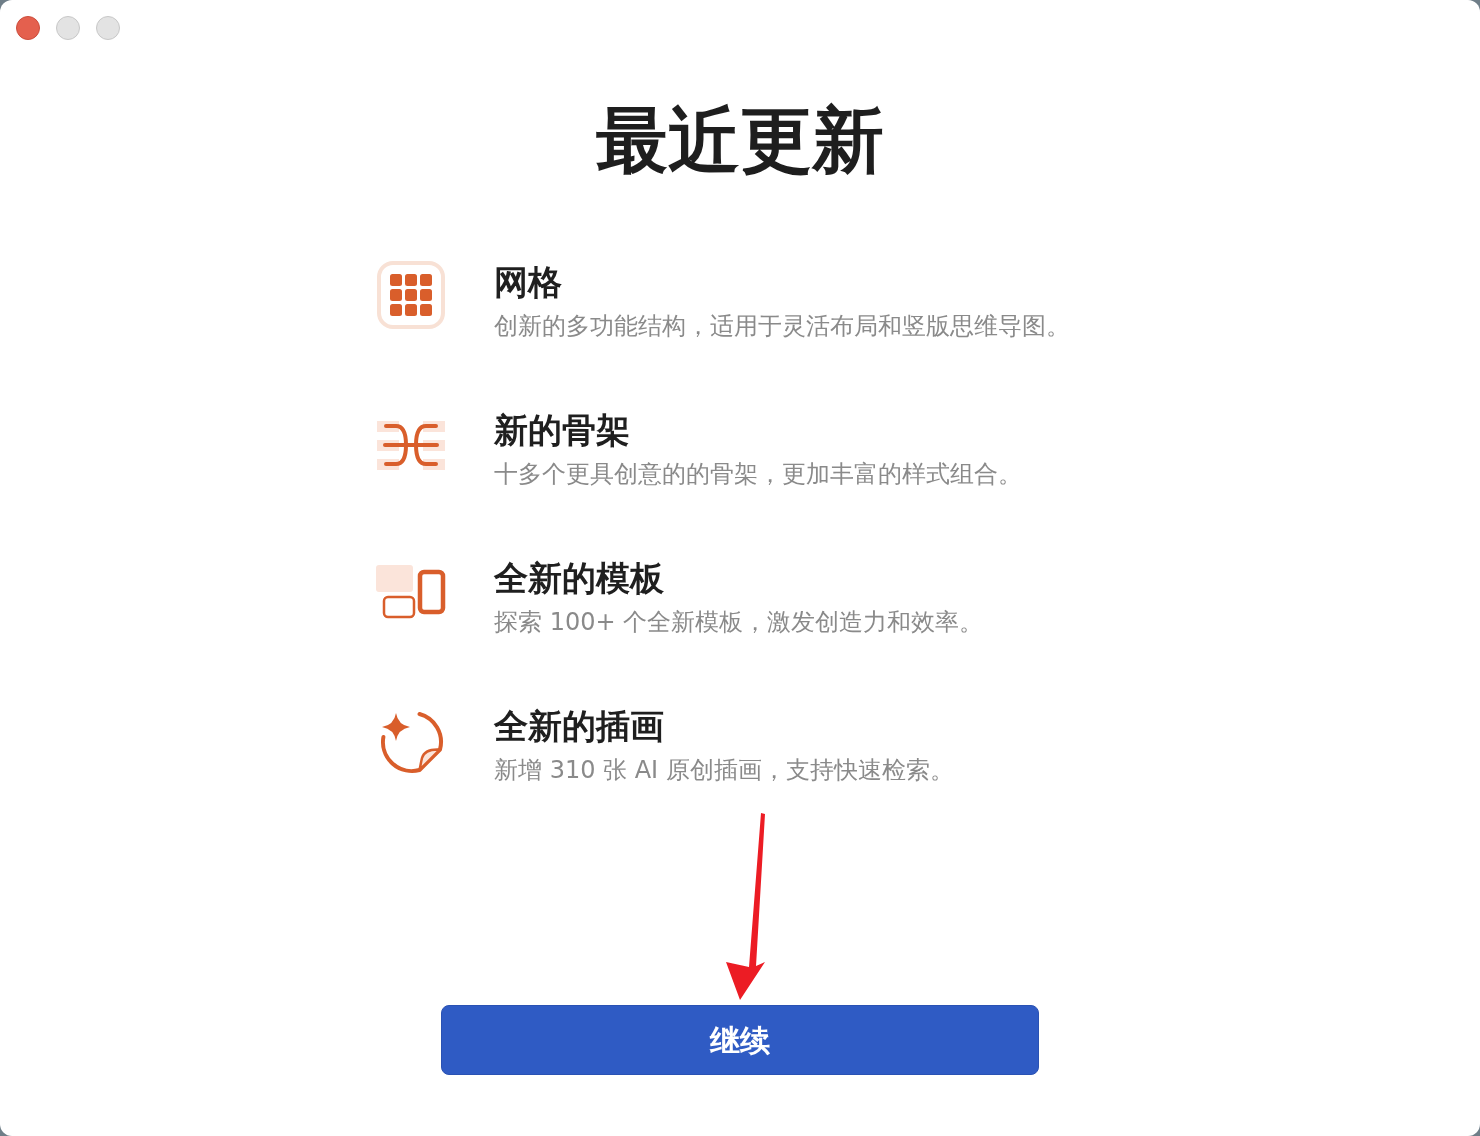 Image resolution: width=1480 pixels, height=1136 pixels. I want to click on continue-button: 继续, so click(740, 1040).